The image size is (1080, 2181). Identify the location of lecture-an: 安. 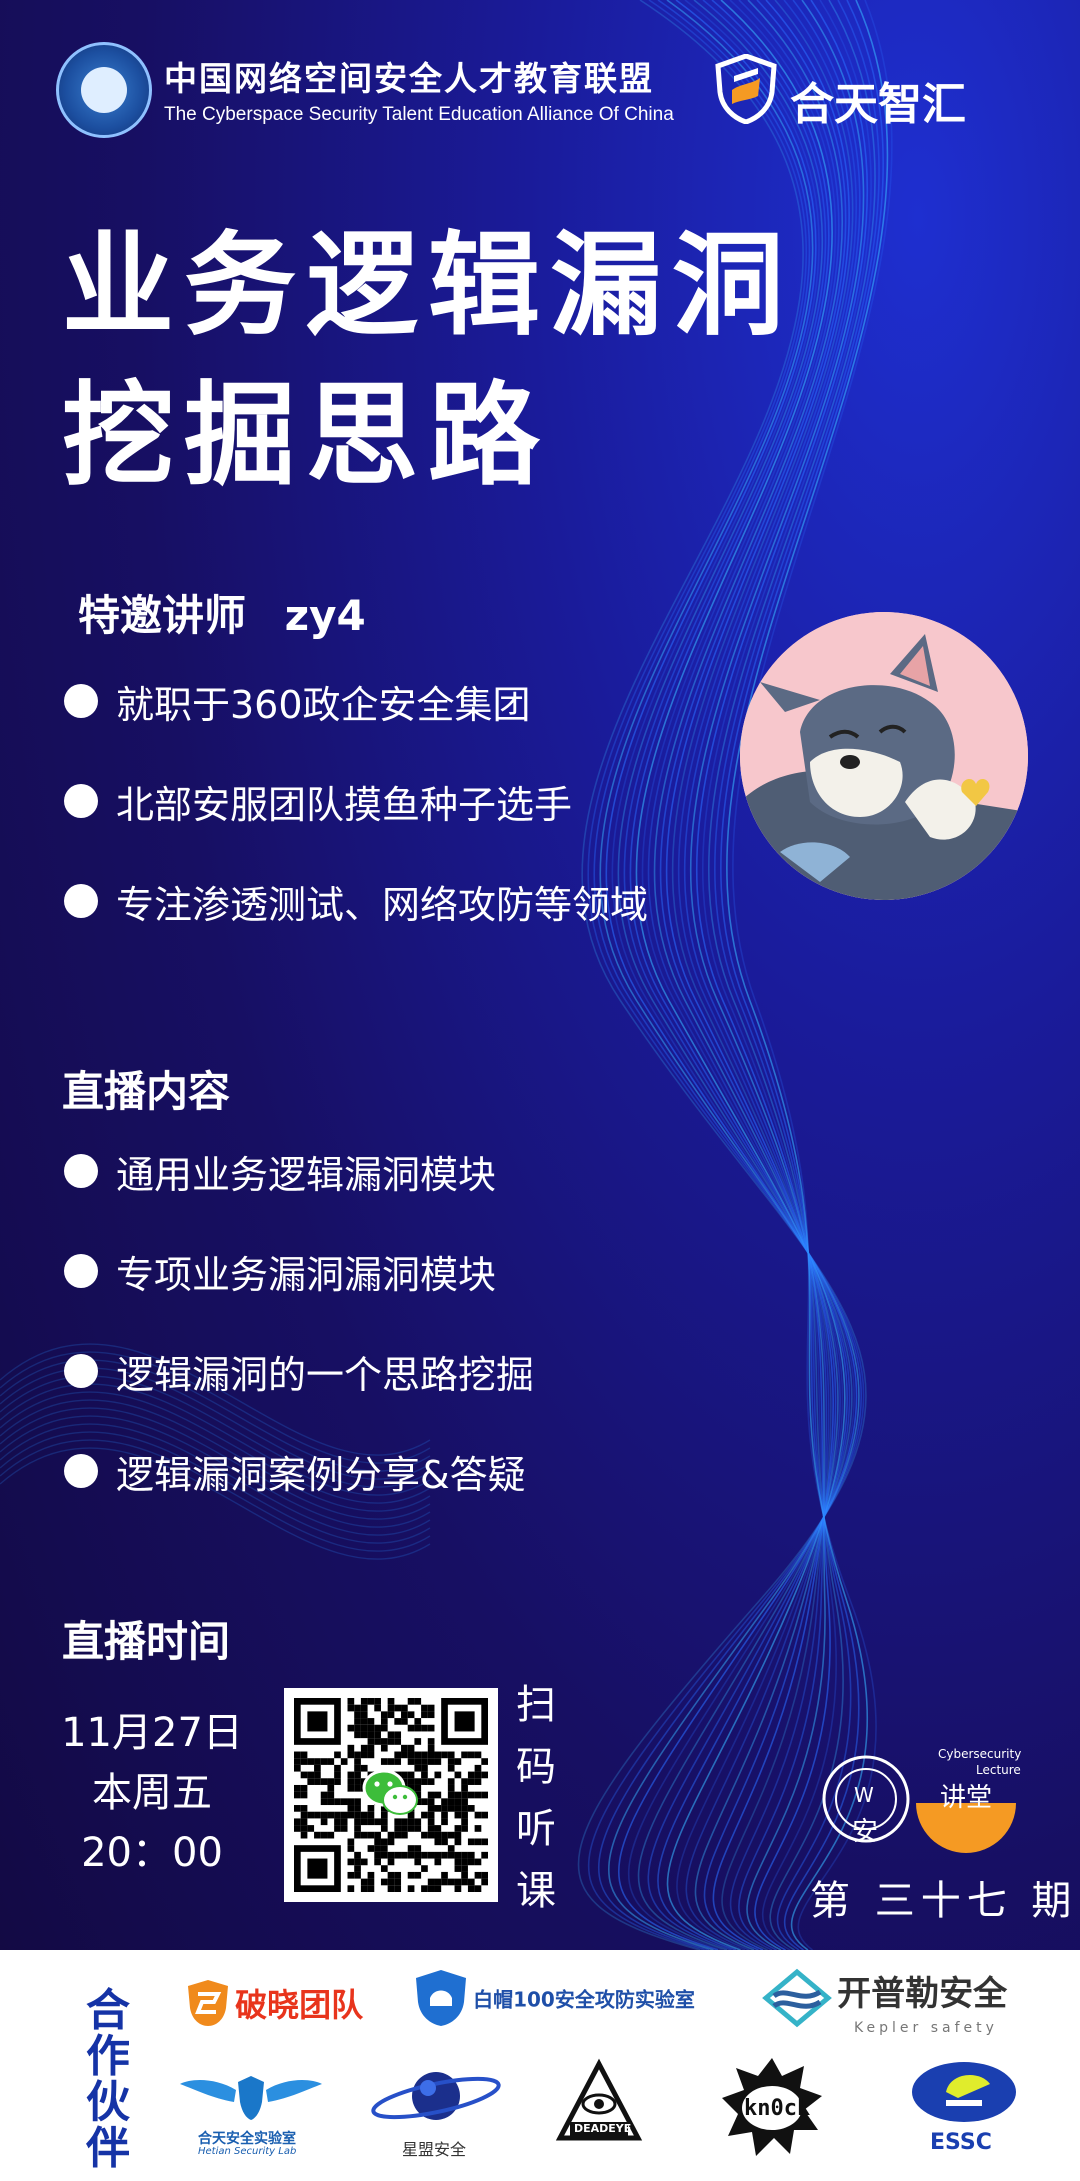
(865, 1832).